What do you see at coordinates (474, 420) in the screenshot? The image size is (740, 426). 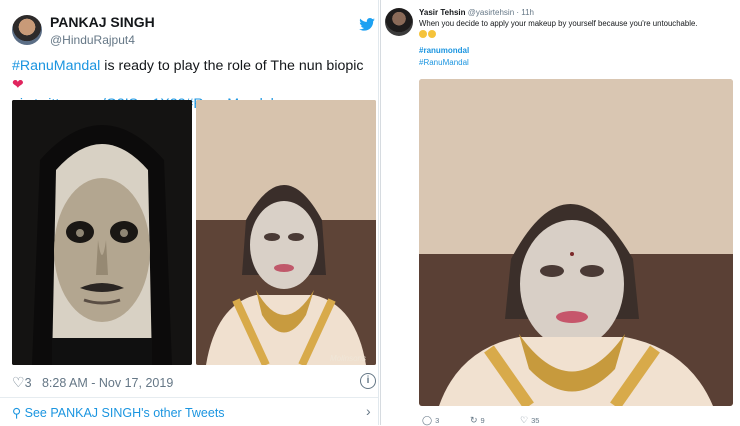 I see `retweet-icon: ↻` at bounding box center [474, 420].